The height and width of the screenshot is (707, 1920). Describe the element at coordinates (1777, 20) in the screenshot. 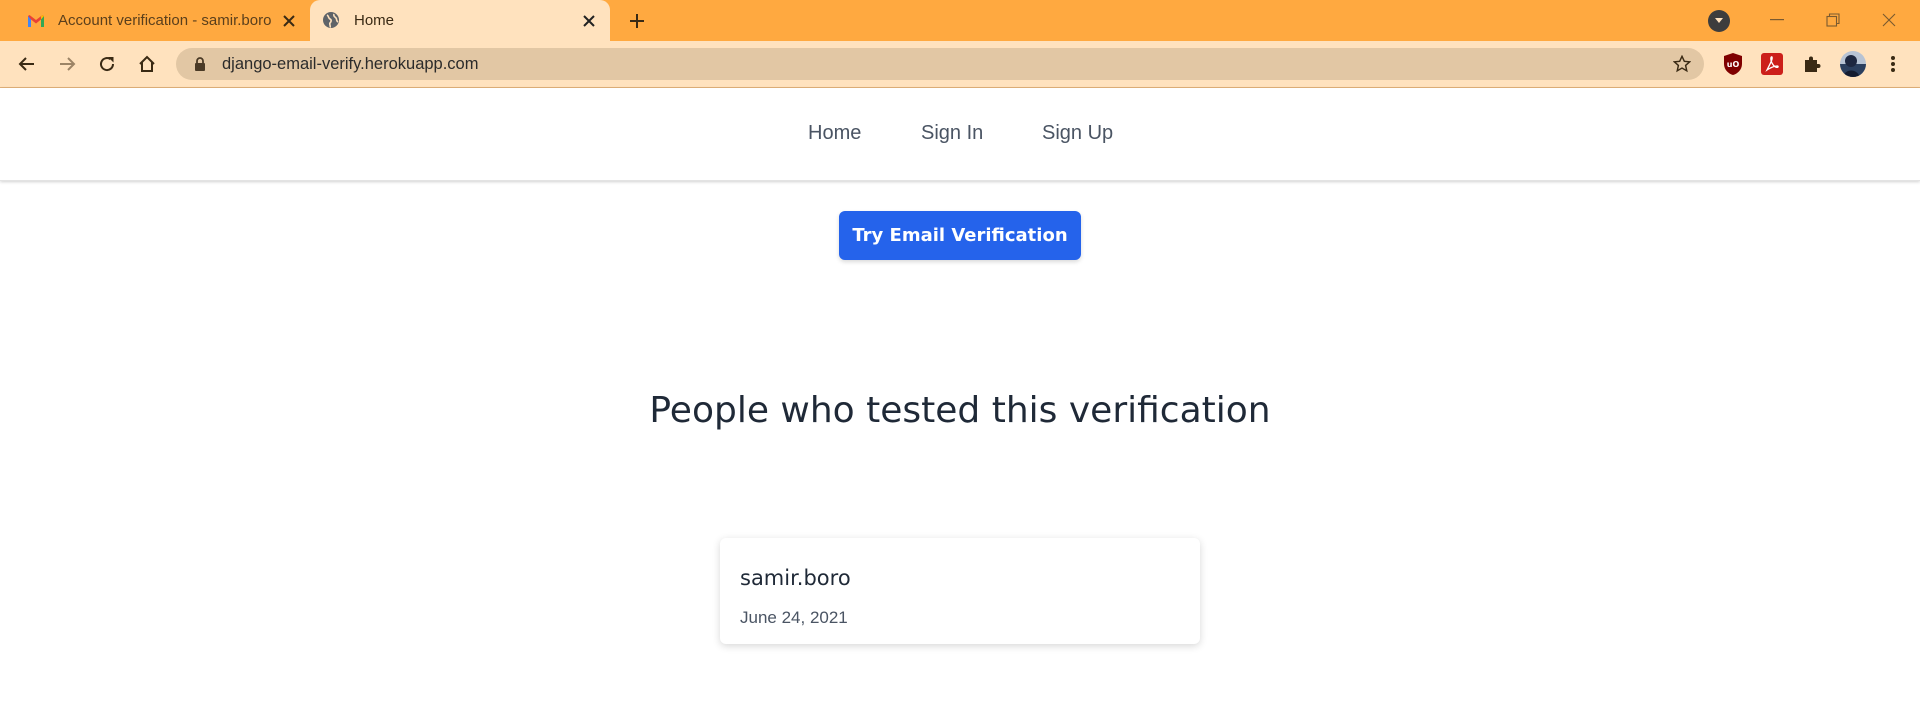

I see `minimize-icon` at that location.